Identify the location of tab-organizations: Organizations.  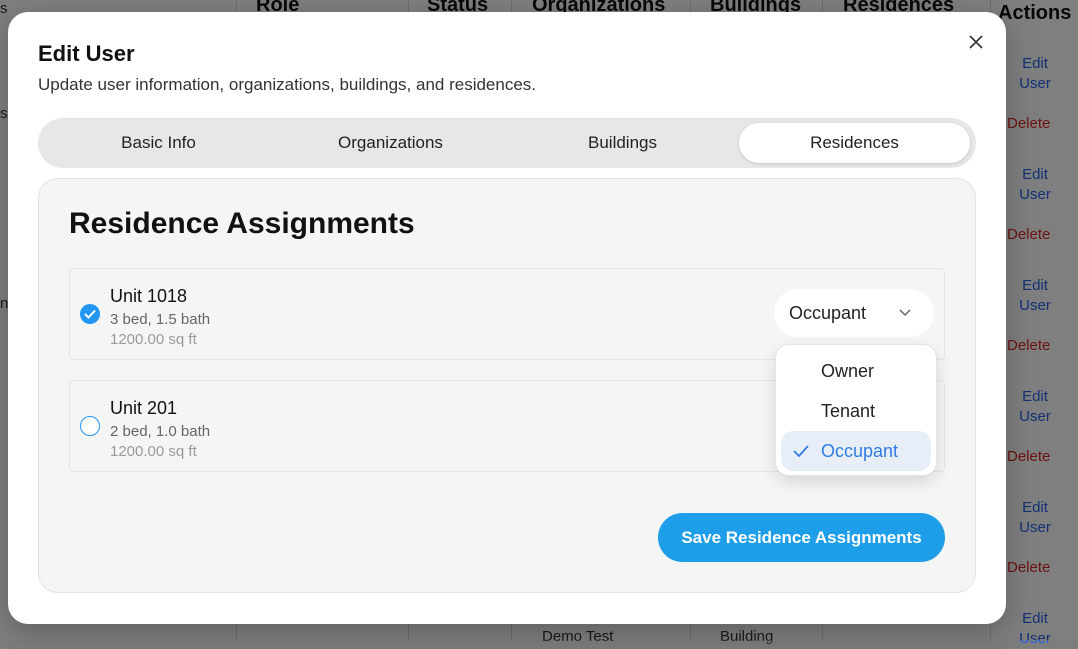
(390, 143).